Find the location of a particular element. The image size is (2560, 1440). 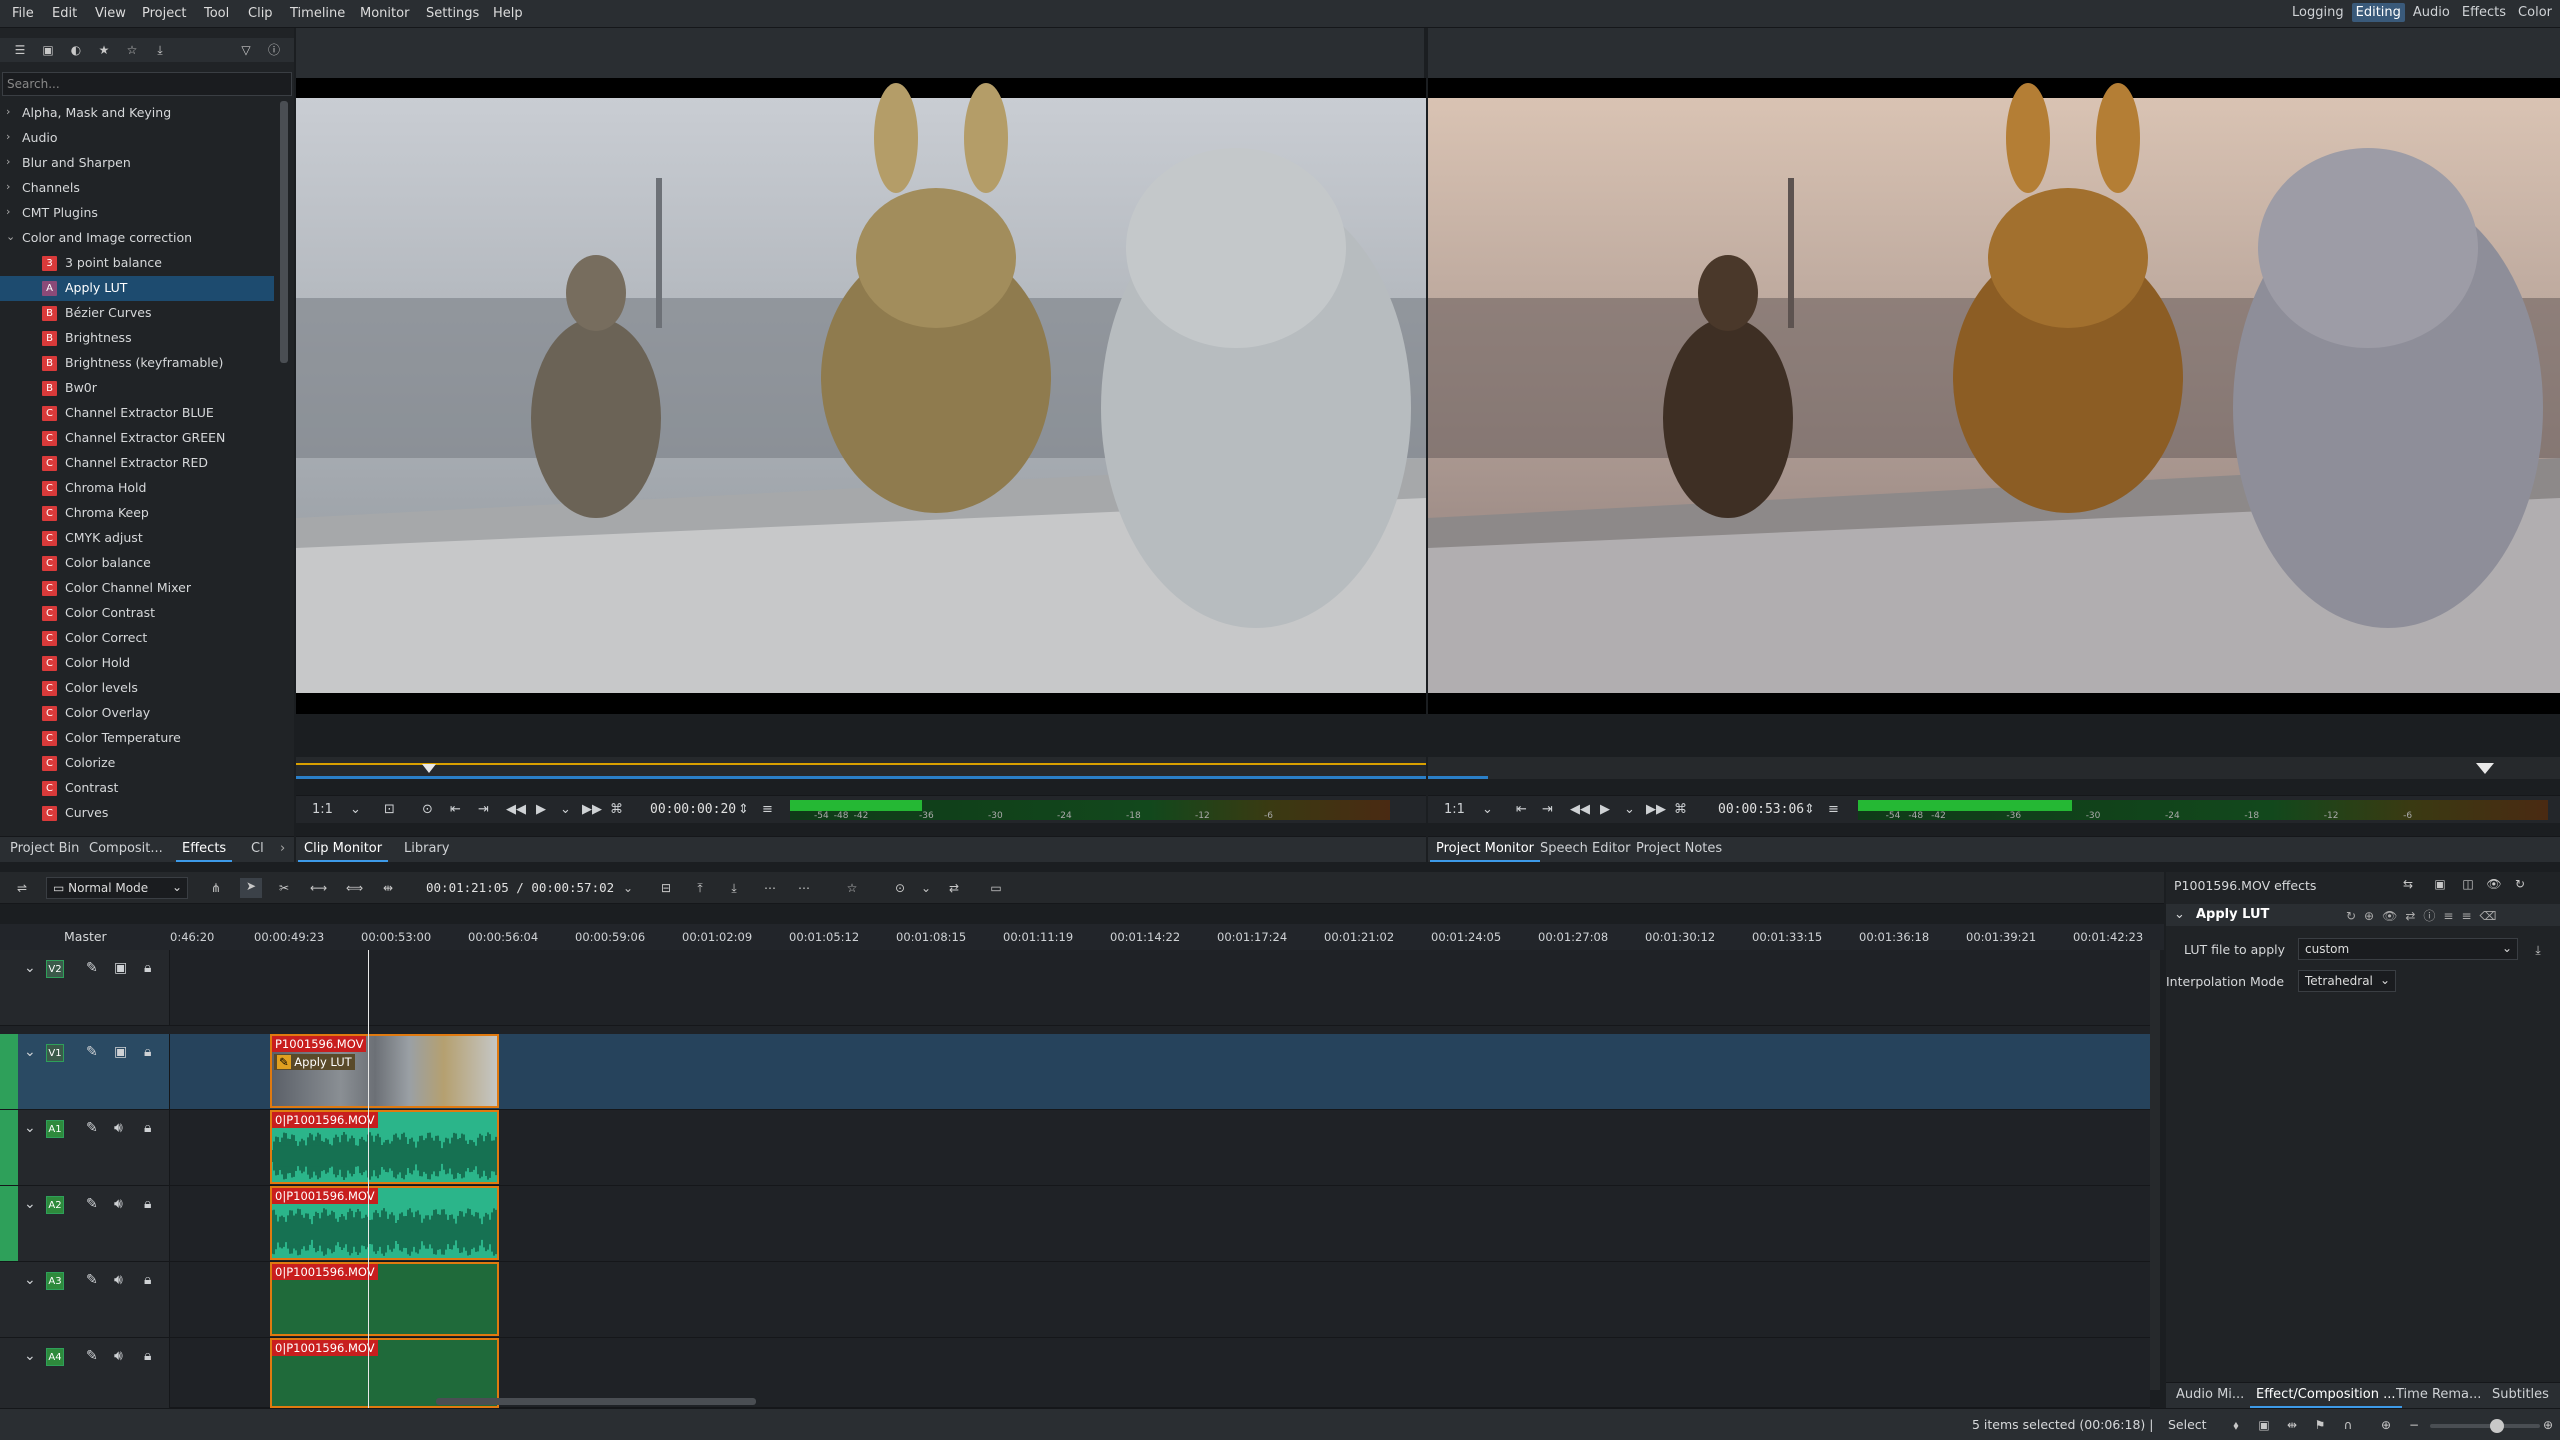

tab-library: Library is located at coordinates (426, 848).